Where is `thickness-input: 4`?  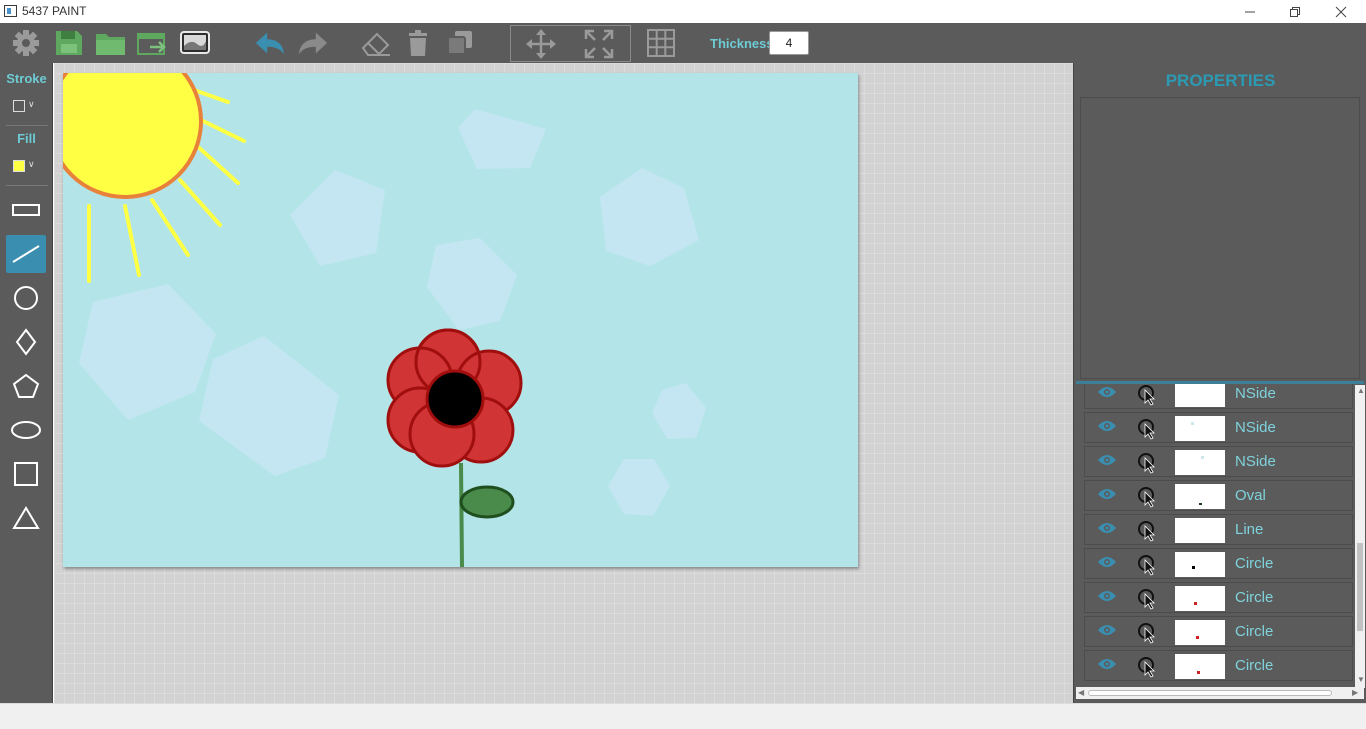 thickness-input: 4 is located at coordinates (789, 43).